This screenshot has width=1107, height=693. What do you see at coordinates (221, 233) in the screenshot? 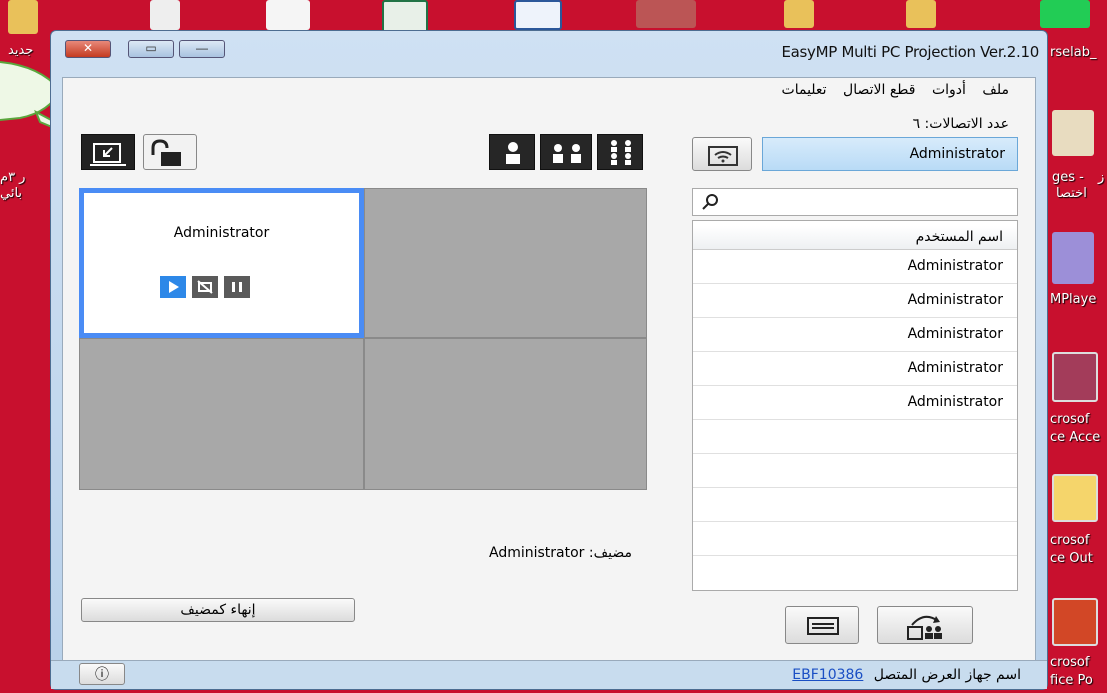
I see `cell-user-name: Administrator` at bounding box center [221, 233].